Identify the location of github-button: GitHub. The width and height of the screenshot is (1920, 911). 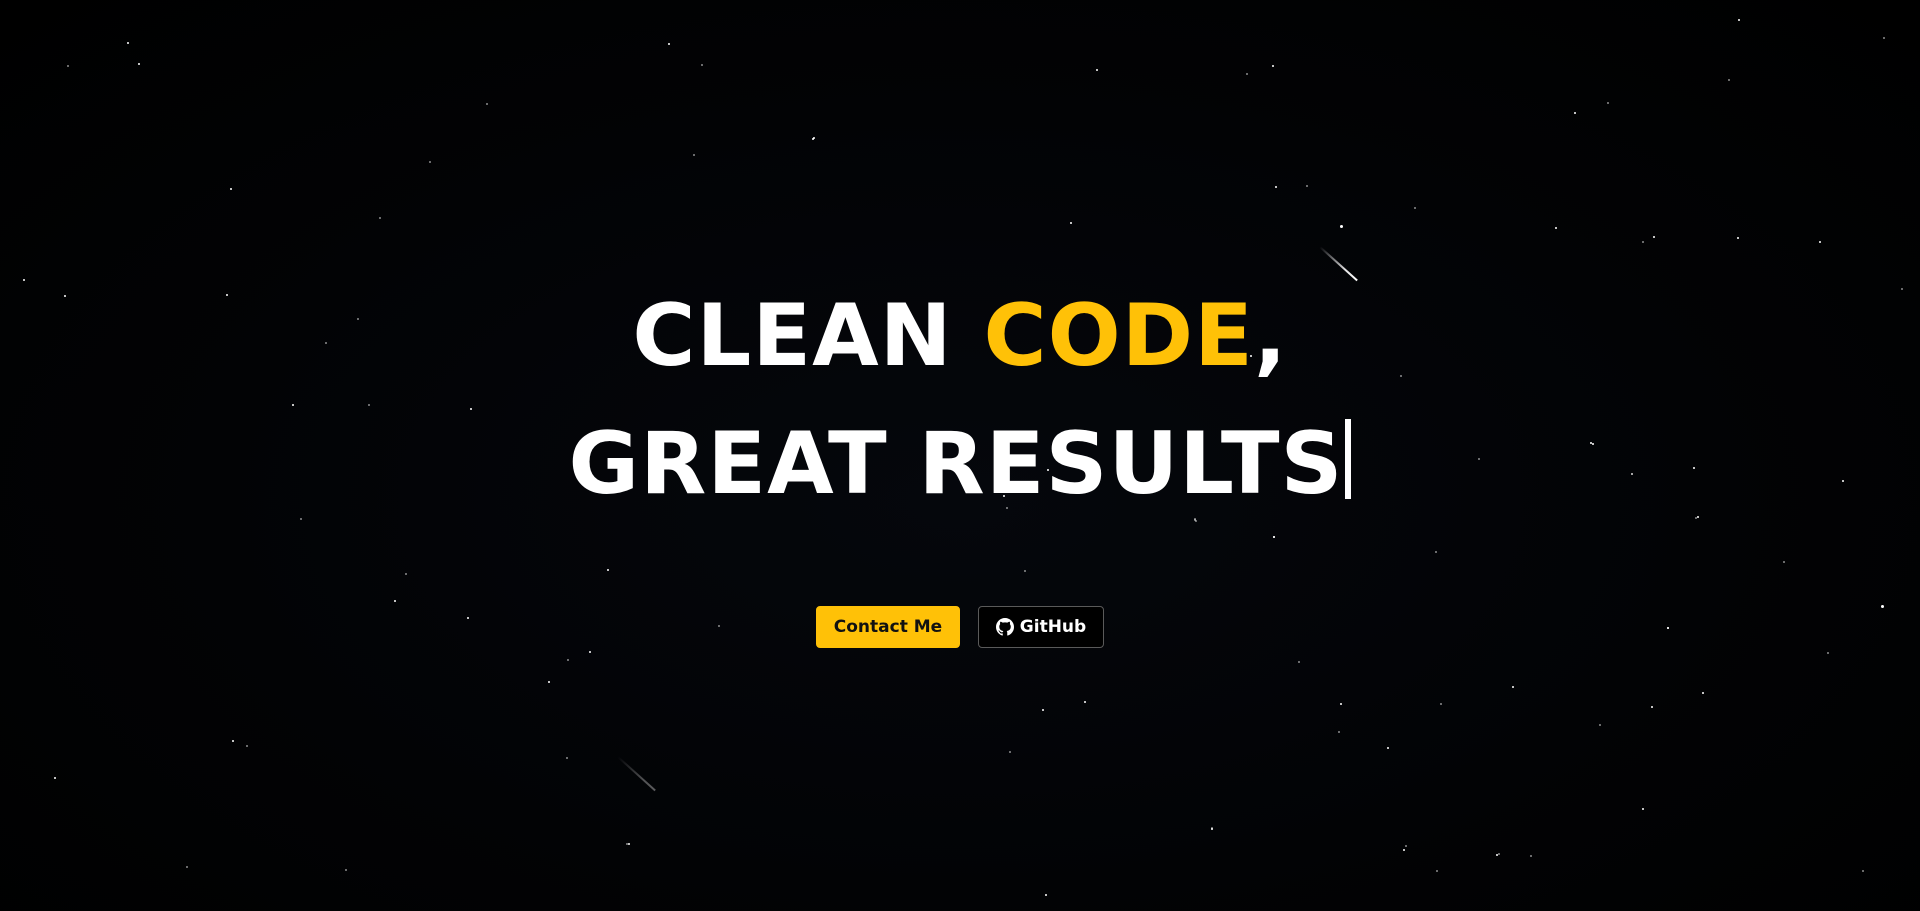
(1041, 627).